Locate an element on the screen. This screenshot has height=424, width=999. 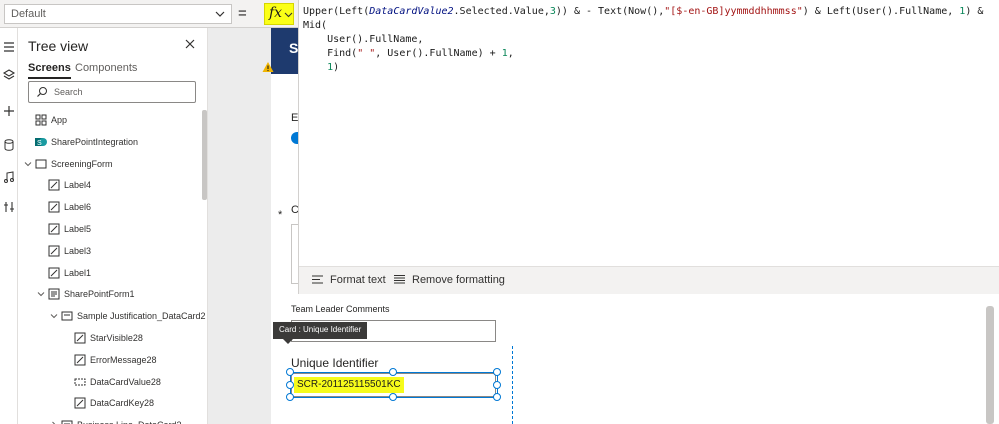
tree-item-label: SharePointForm1 is located at coordinates (99, 294).